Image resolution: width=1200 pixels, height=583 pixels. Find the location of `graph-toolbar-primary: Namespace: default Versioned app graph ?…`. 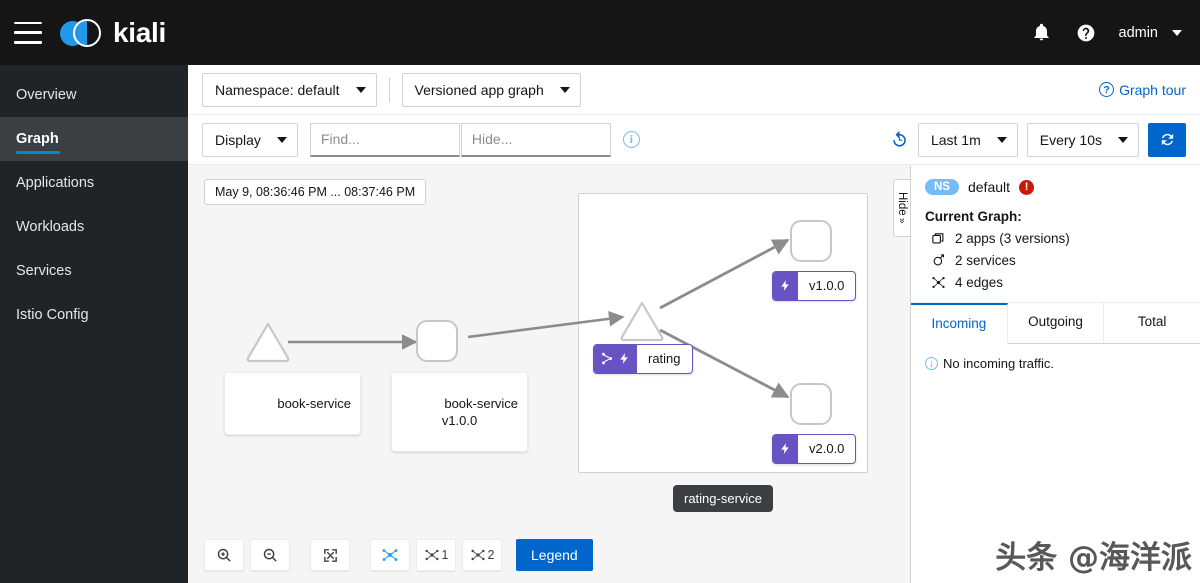

graph-toolbar-primary: Namespace: default Versioned app graph ?… is located at coordinates (694, 90).